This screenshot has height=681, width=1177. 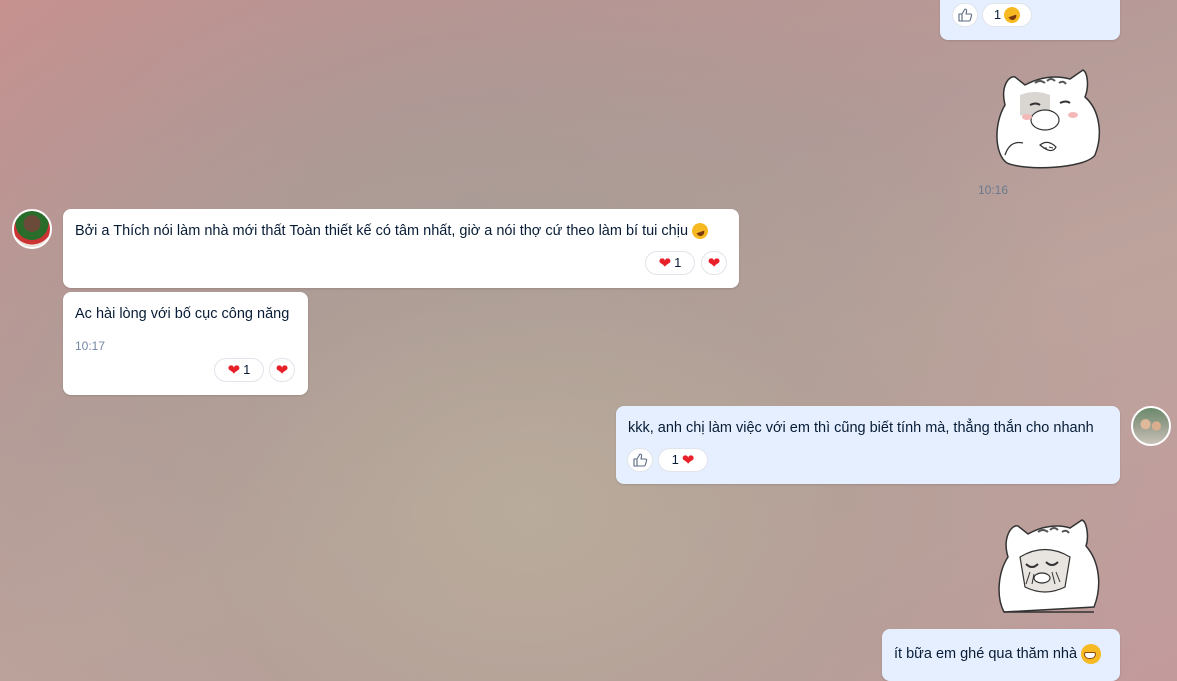 What do you see at coordinates (182, 314) in the screenshot?
I see `message-text: Ac hài lòng với bố cục công năng` at bounding box center [182, 314].